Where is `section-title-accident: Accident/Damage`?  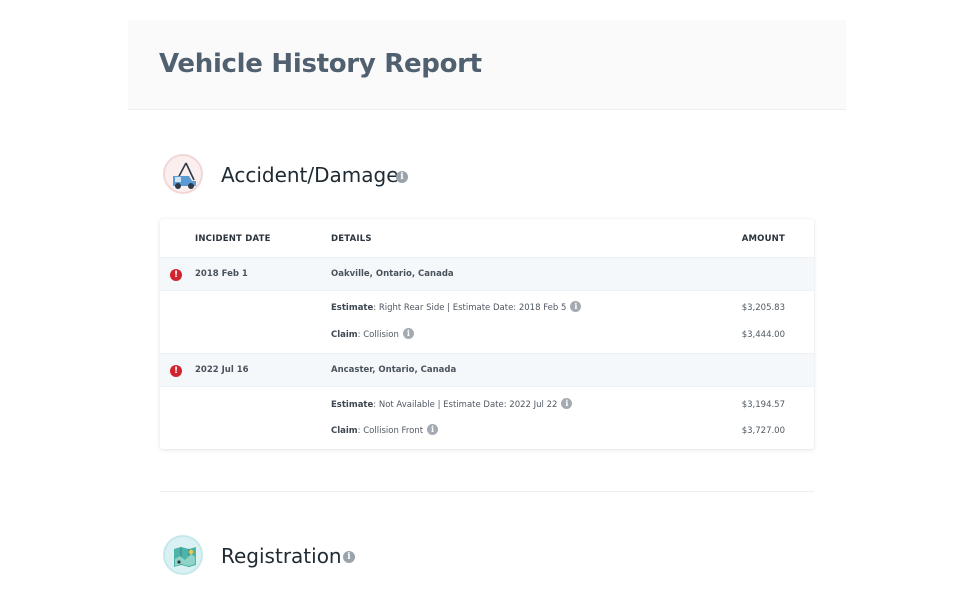
section-title-accident: Accident/Damage is located at coordinates (310, 175).